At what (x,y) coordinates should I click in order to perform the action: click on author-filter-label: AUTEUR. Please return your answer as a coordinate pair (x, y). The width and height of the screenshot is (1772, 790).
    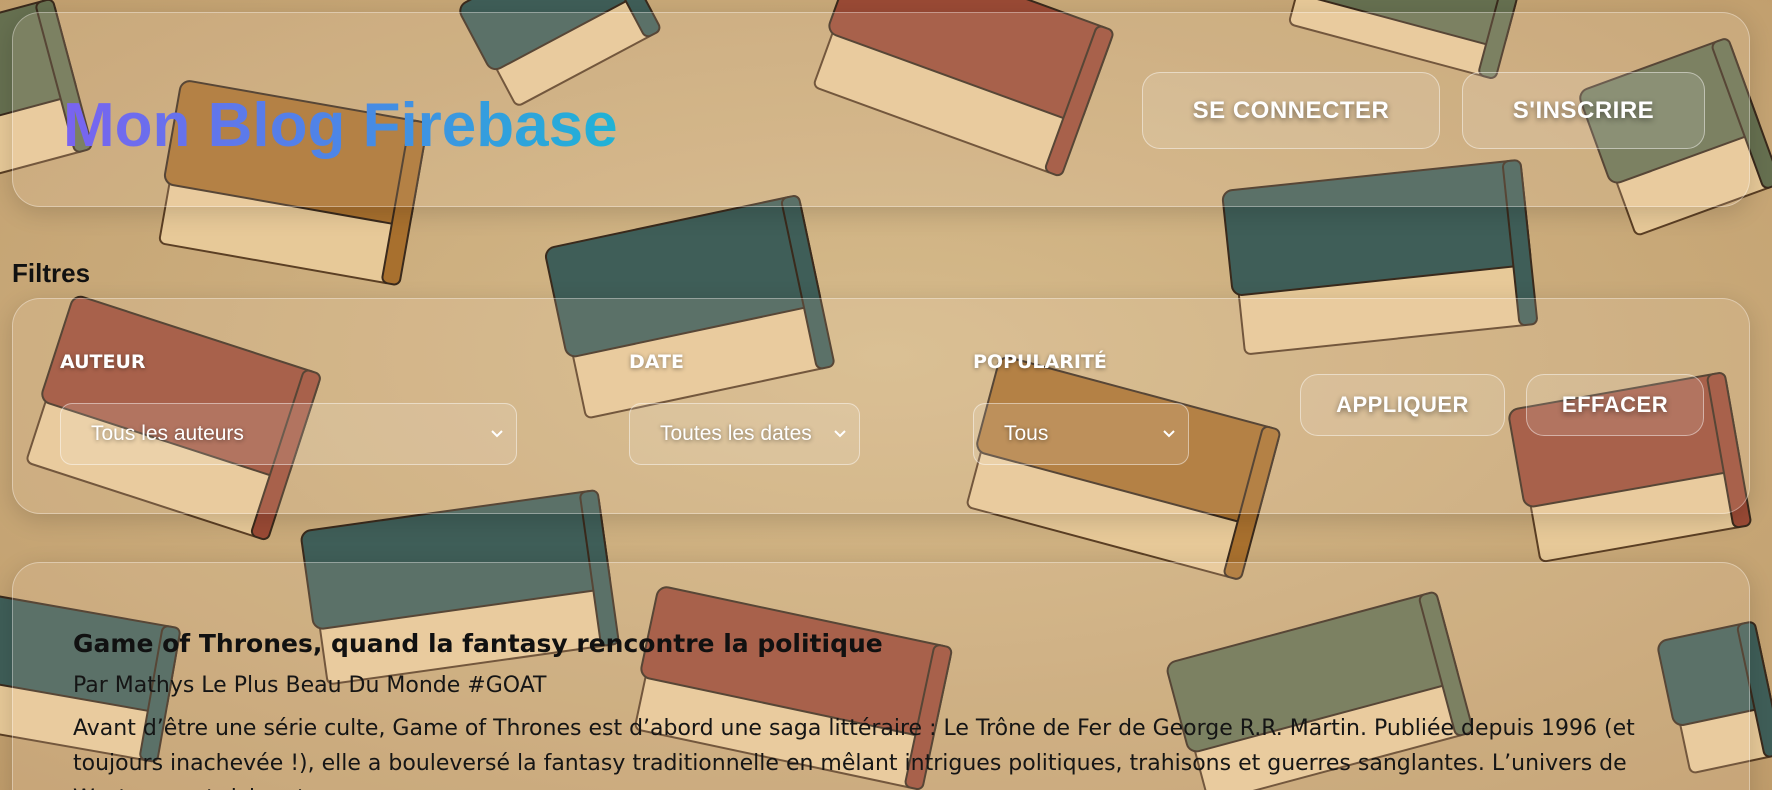
    Looking at the image, I should click on (103, 362).